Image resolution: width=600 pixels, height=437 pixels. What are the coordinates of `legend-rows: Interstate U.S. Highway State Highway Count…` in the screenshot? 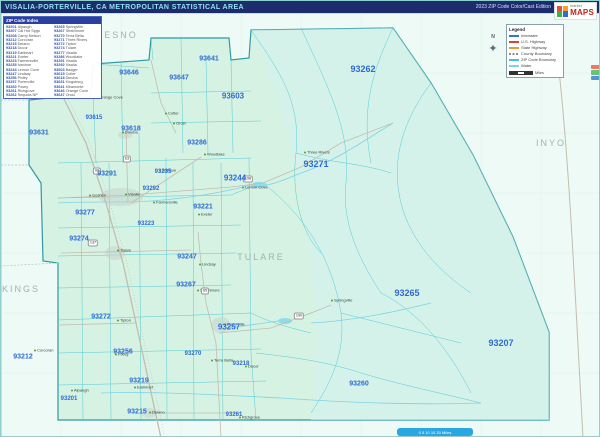 It's located at (535, 51).